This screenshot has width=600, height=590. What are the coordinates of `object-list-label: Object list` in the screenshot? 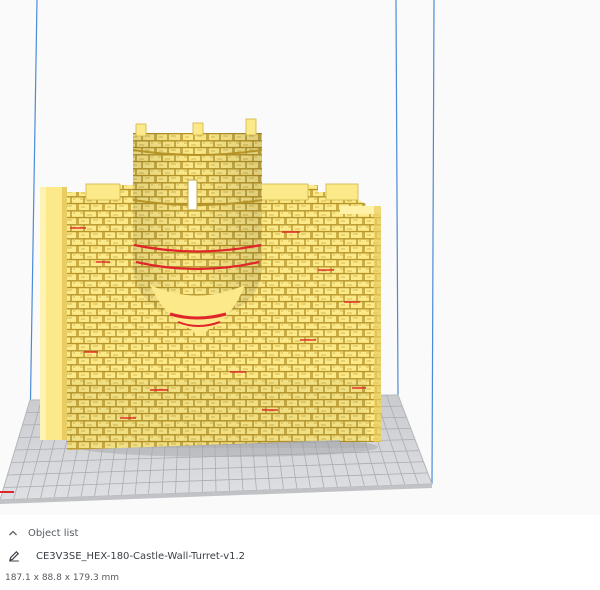 It's located at (53, 533).